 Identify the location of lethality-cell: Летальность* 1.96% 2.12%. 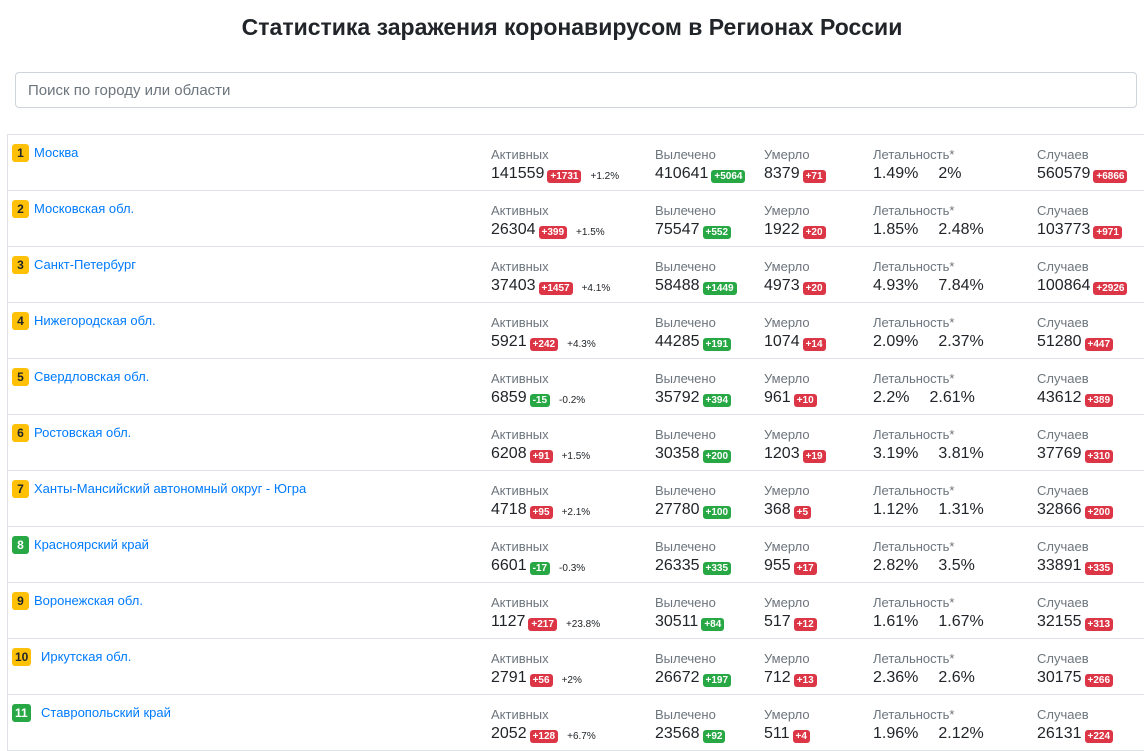
(928, 725).